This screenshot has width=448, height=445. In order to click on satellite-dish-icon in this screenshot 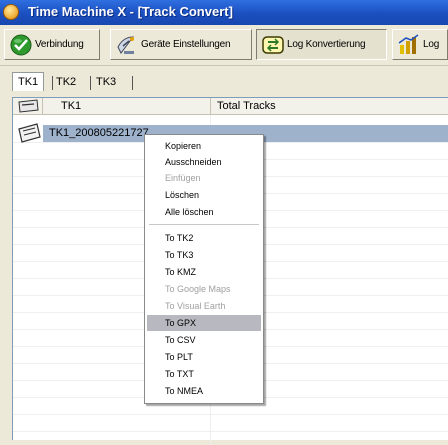, I will do `click(126, 44)`.